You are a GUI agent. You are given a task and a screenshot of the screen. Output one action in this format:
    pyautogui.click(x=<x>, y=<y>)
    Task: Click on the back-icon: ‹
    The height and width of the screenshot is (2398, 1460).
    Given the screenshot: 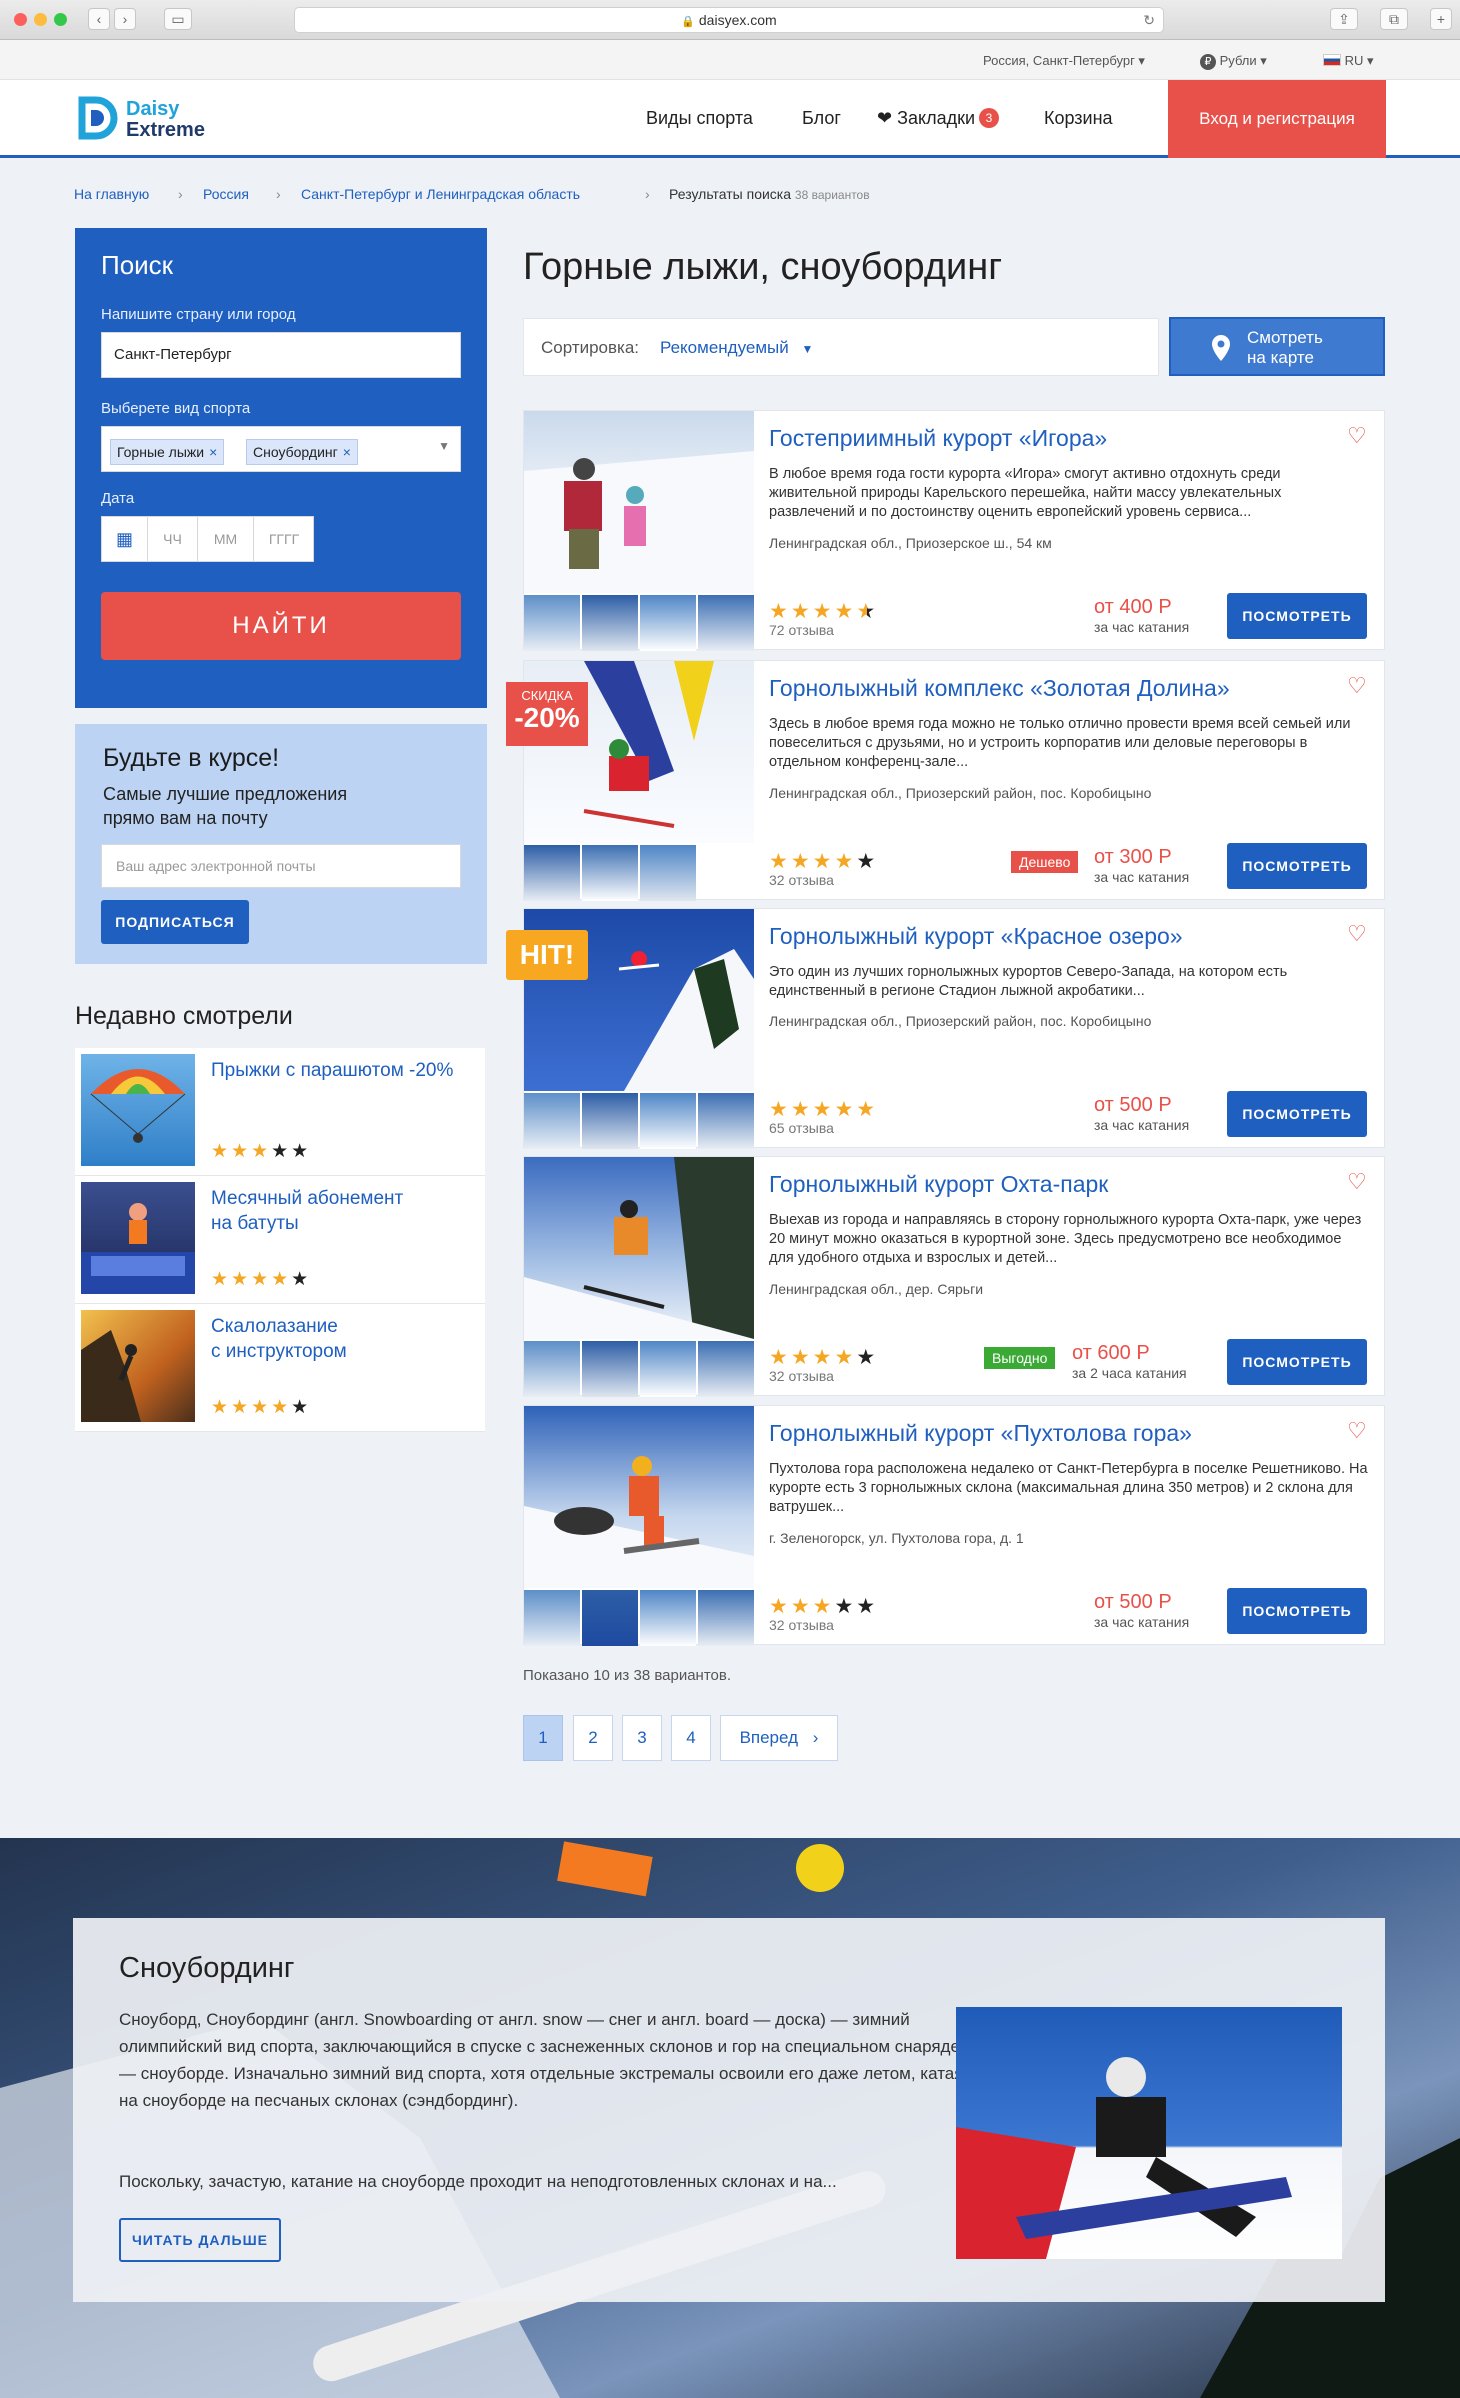 What is the action you would take?
    pyautogui.click(x=99, y=19)
    